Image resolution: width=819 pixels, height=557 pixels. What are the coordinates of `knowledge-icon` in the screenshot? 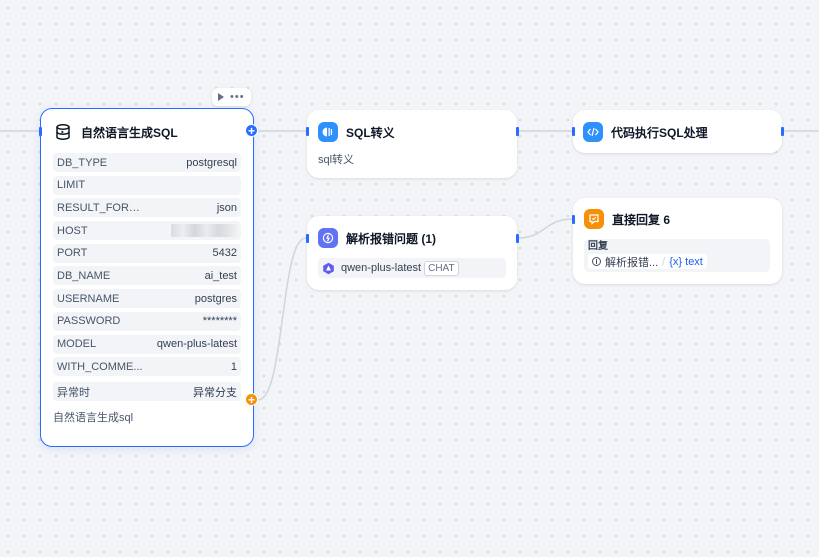 It's located at (328, 132).